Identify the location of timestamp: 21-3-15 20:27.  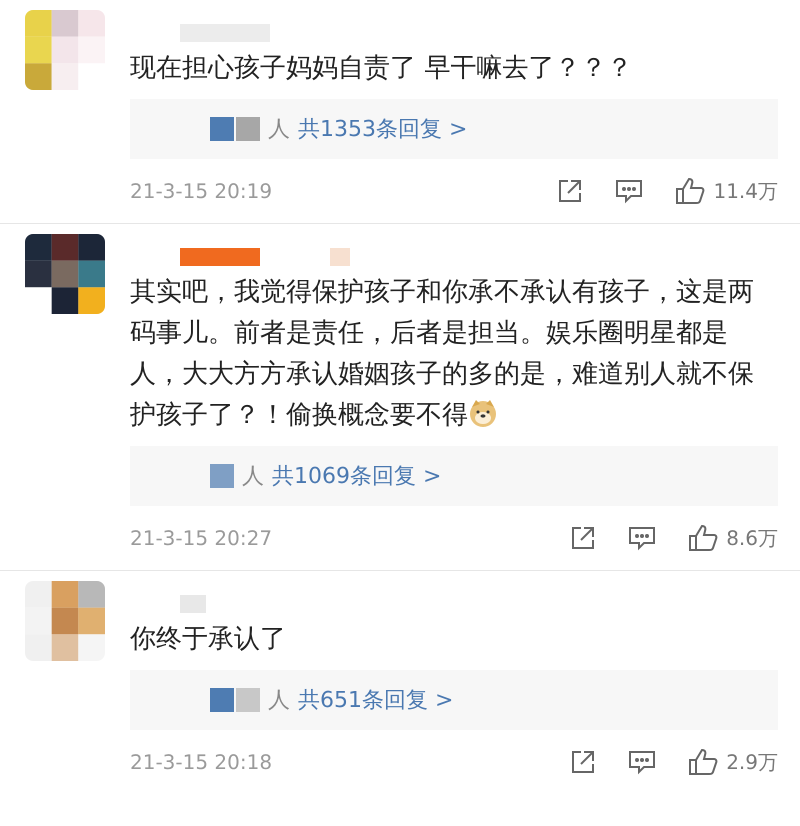
(201, 538).